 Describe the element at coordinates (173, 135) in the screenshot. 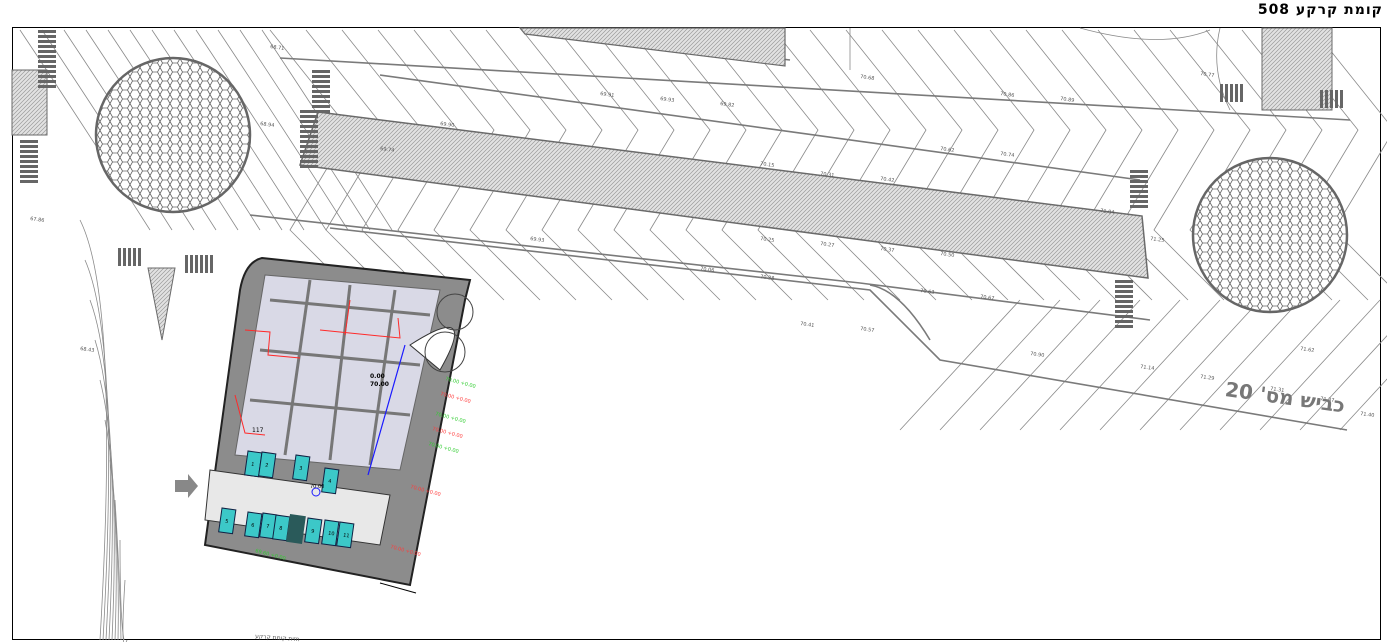

I see `roundabout-left` at that location.